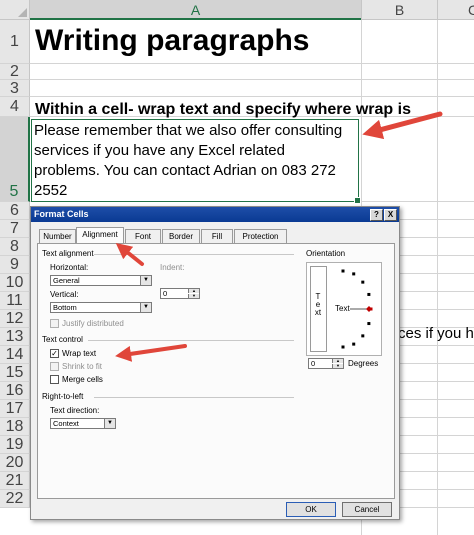 The width and height of the screenshot is (474, 535). I want to click on vertical-value: Bottom, so click(65, 307).